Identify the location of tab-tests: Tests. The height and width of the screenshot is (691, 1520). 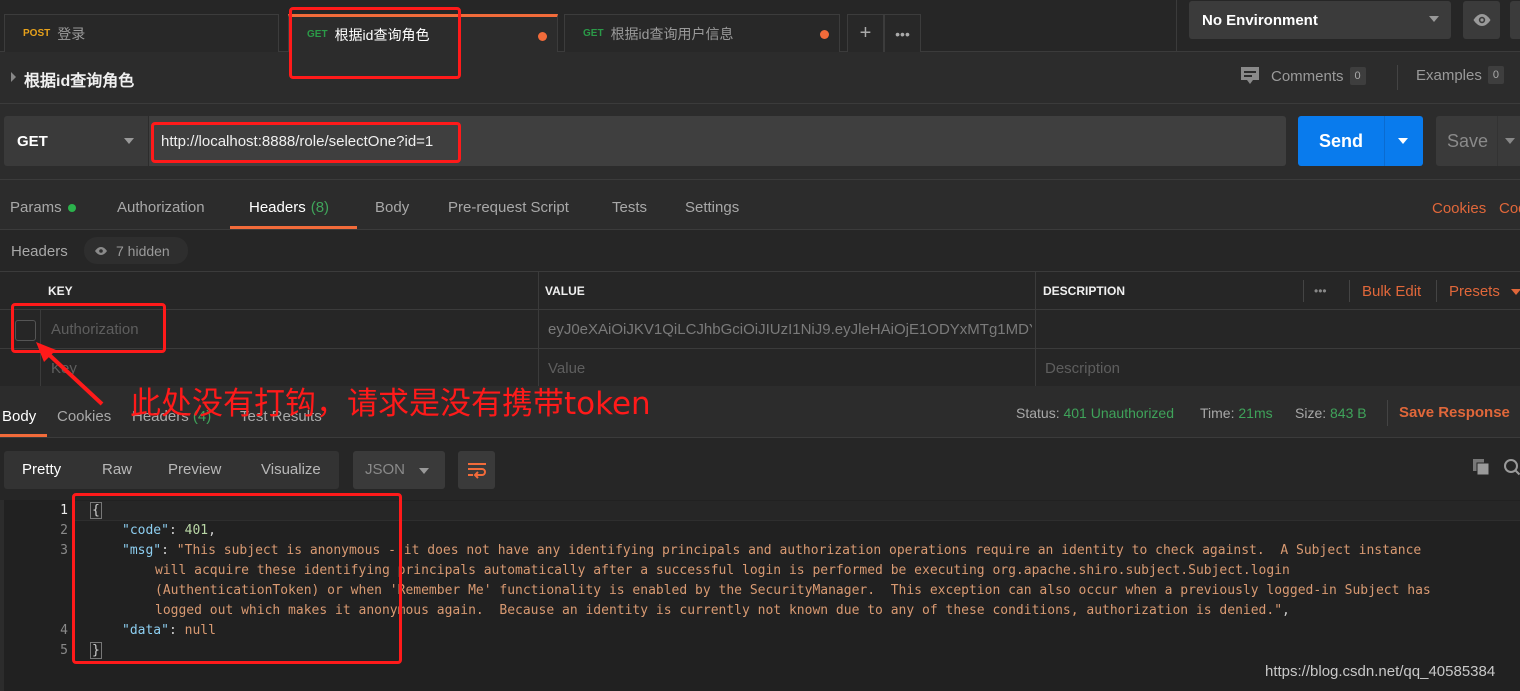
(629, 207).